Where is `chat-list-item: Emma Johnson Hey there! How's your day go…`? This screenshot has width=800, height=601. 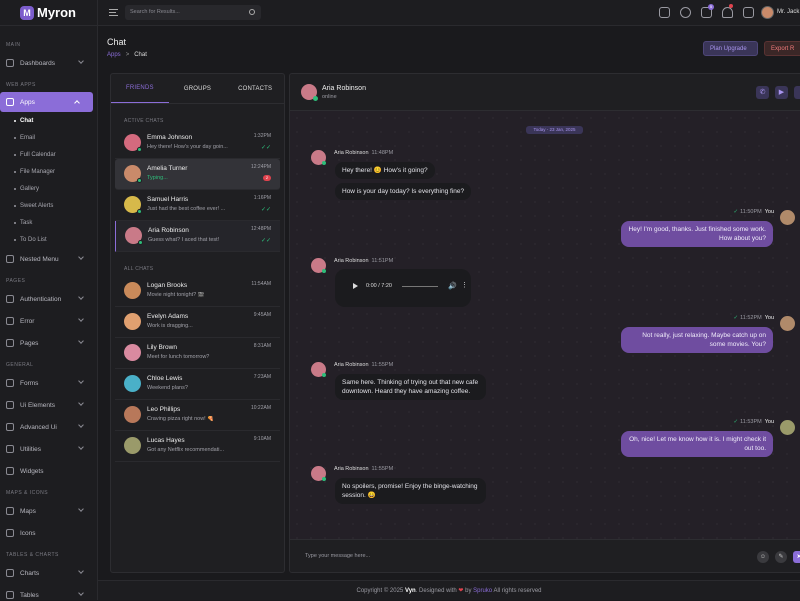 chat-list-item: Emma Johnson Hey there! How's your day go… is located at coordinates (197, 143).